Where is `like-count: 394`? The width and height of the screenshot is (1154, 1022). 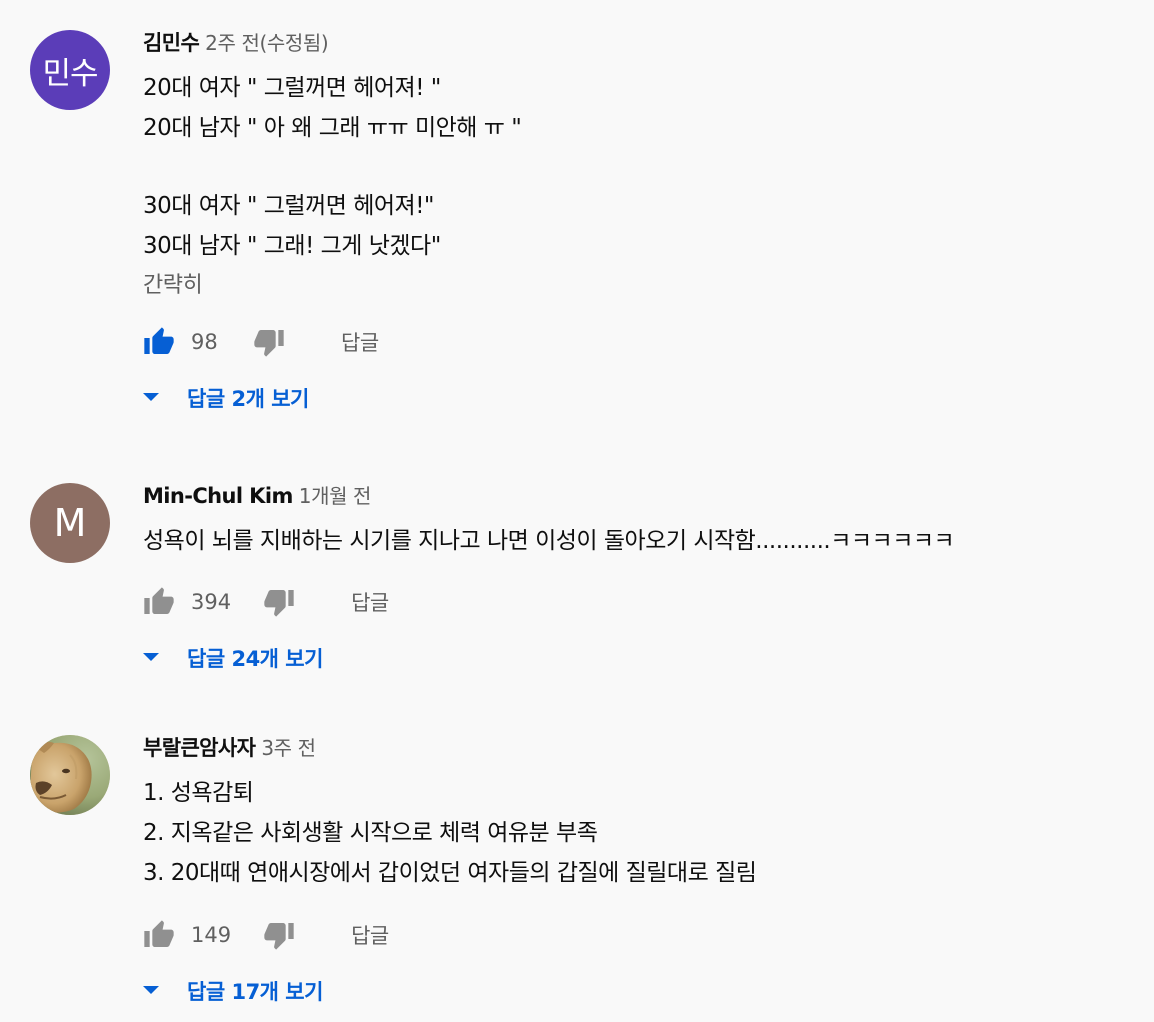
like-count: 394 is located at coordinates (211, 602).